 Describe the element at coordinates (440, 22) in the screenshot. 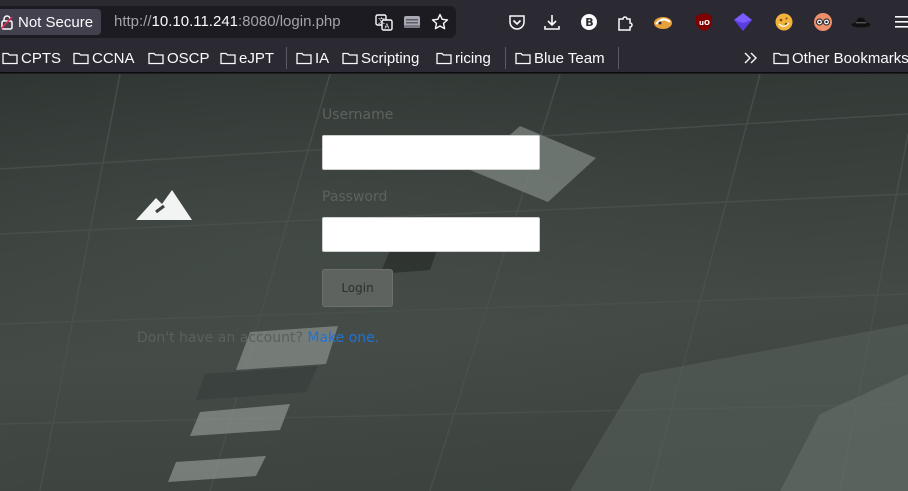

I see `bookmark-star-icon` at that location.